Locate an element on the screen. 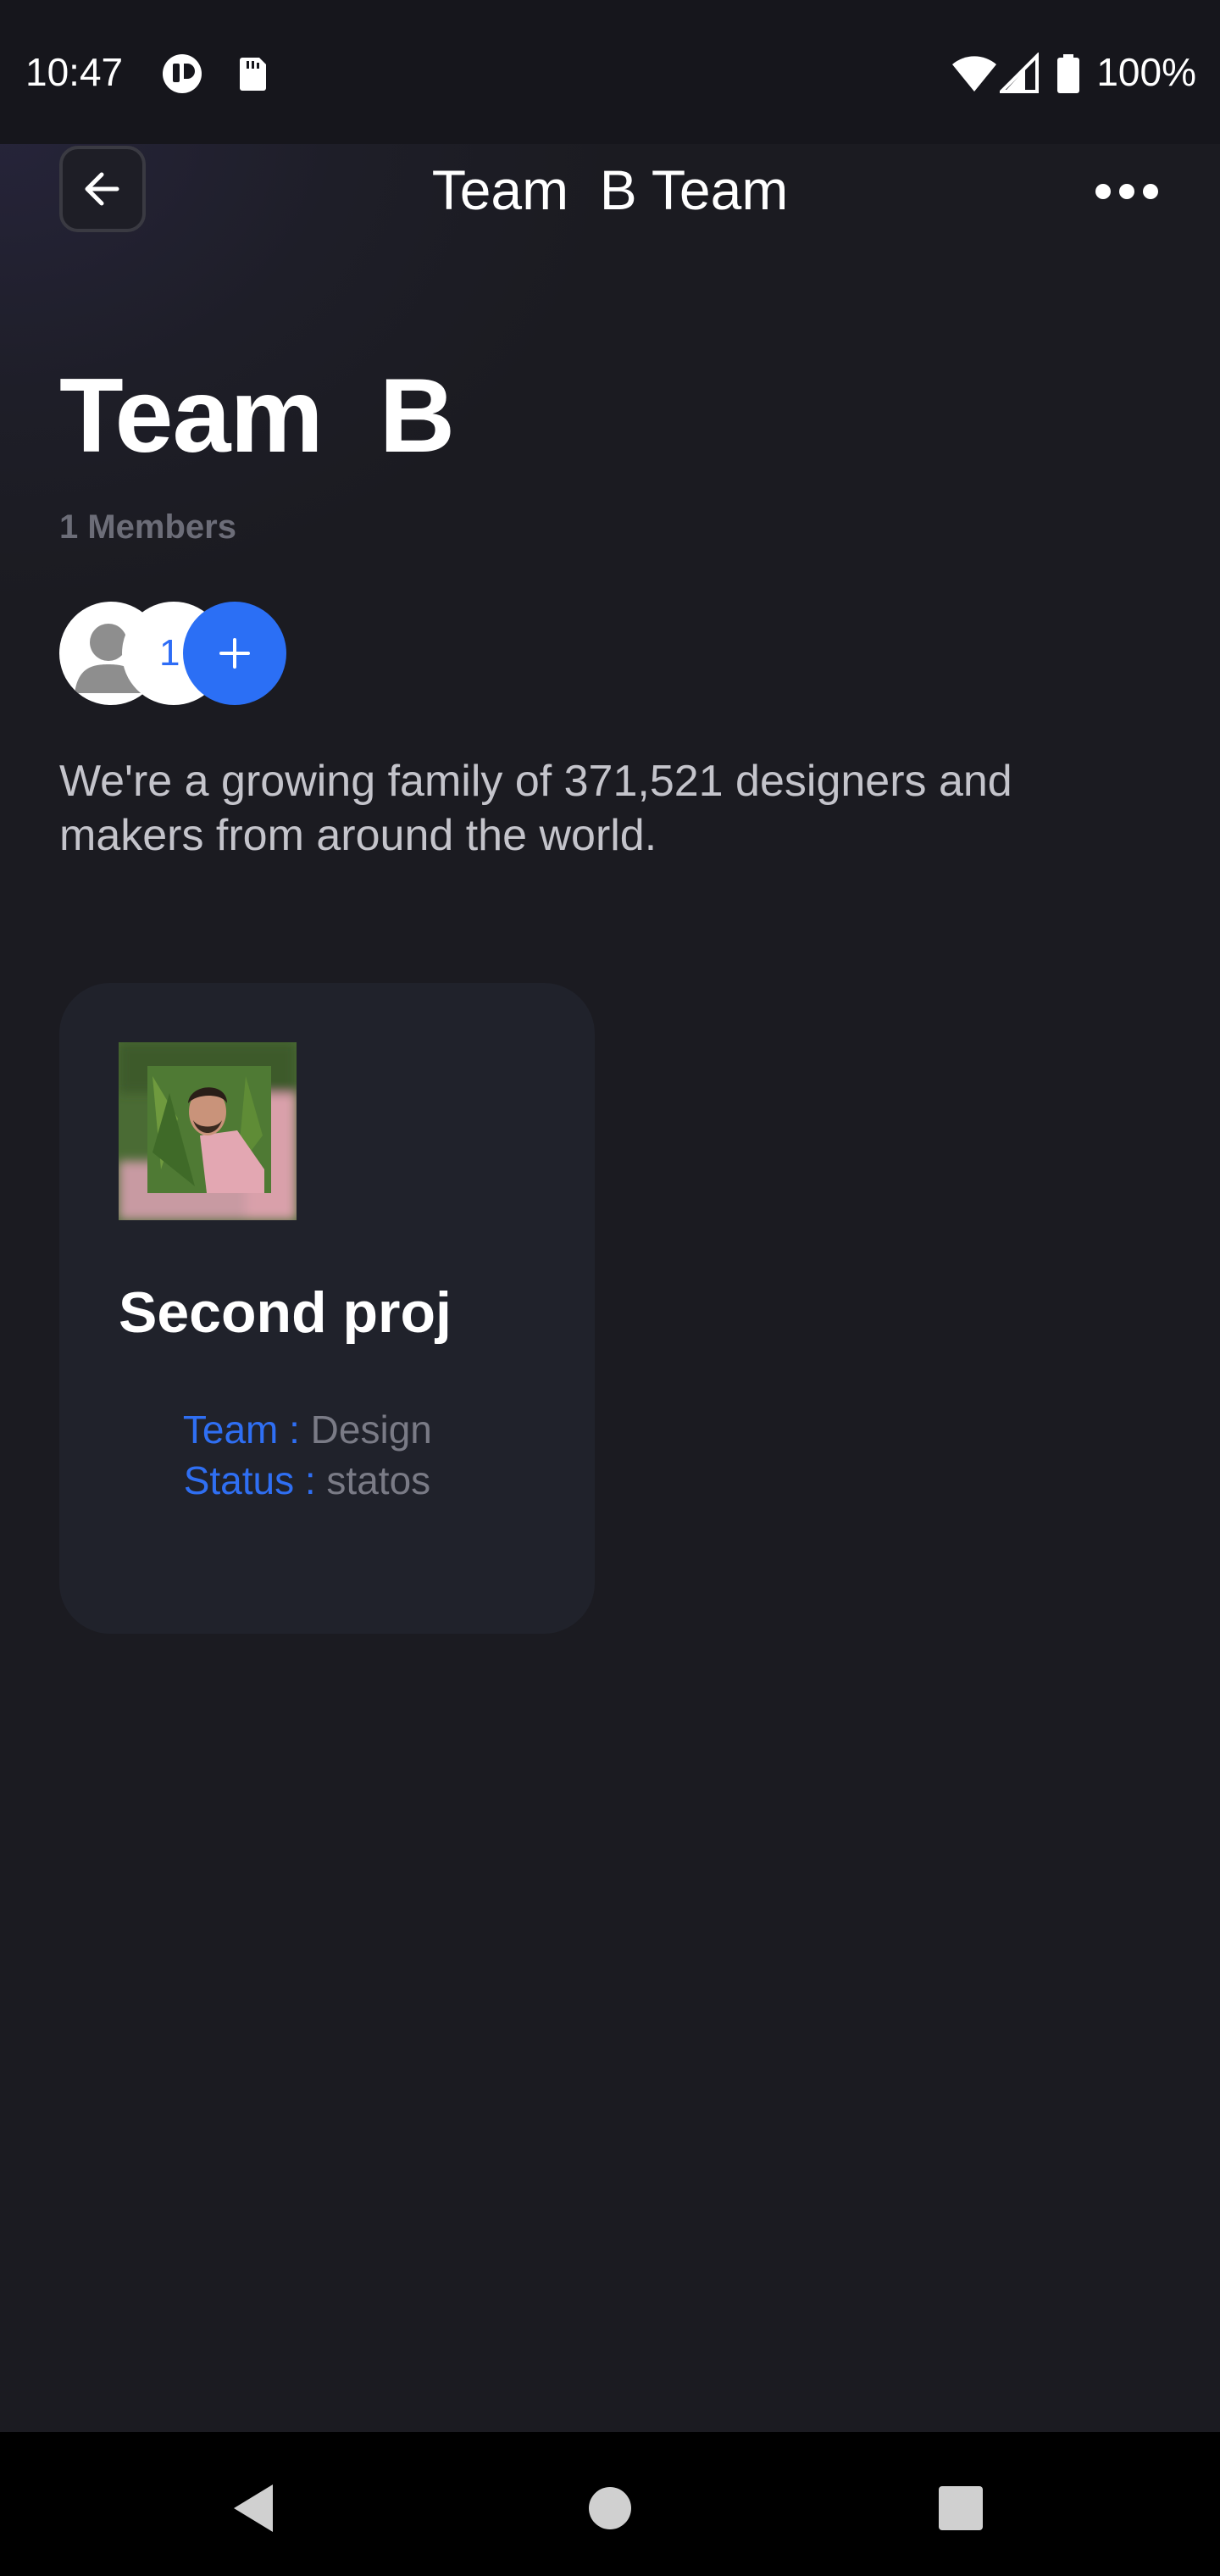 Image resolution: width=1220 pixels, height=2576 pixels. battery-icon is located at coordinates (1068, 74).